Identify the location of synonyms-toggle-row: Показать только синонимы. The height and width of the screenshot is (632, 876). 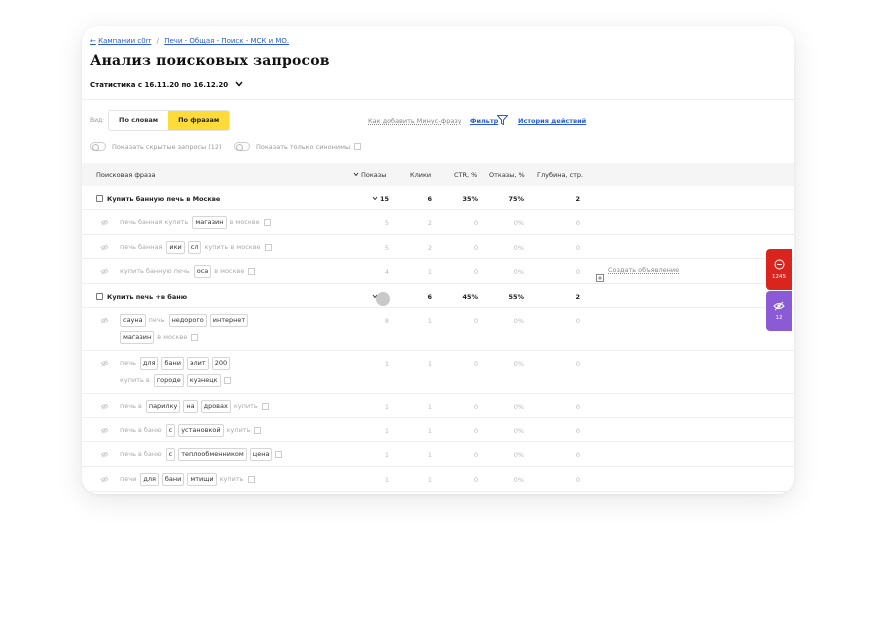
(298, 146).